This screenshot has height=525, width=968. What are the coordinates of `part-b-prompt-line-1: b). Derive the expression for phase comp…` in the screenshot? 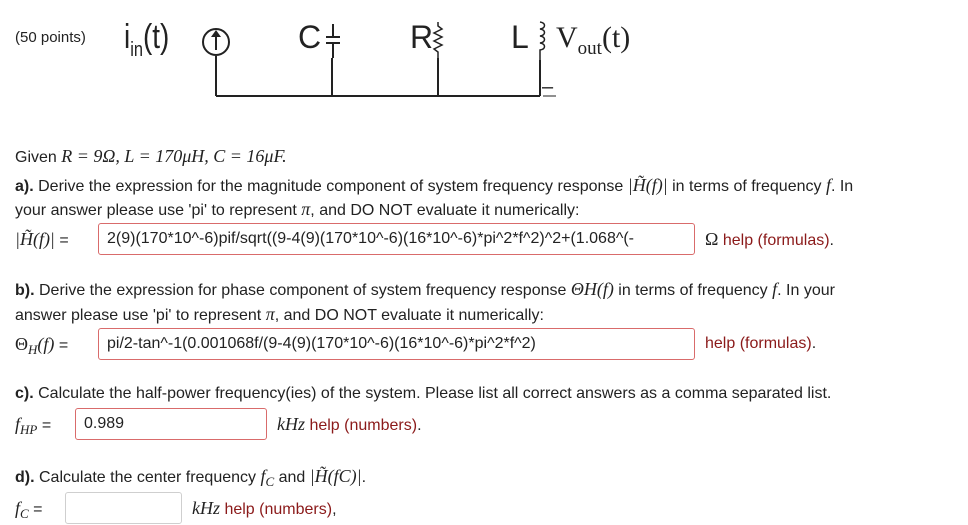 It's located at (425, 289).